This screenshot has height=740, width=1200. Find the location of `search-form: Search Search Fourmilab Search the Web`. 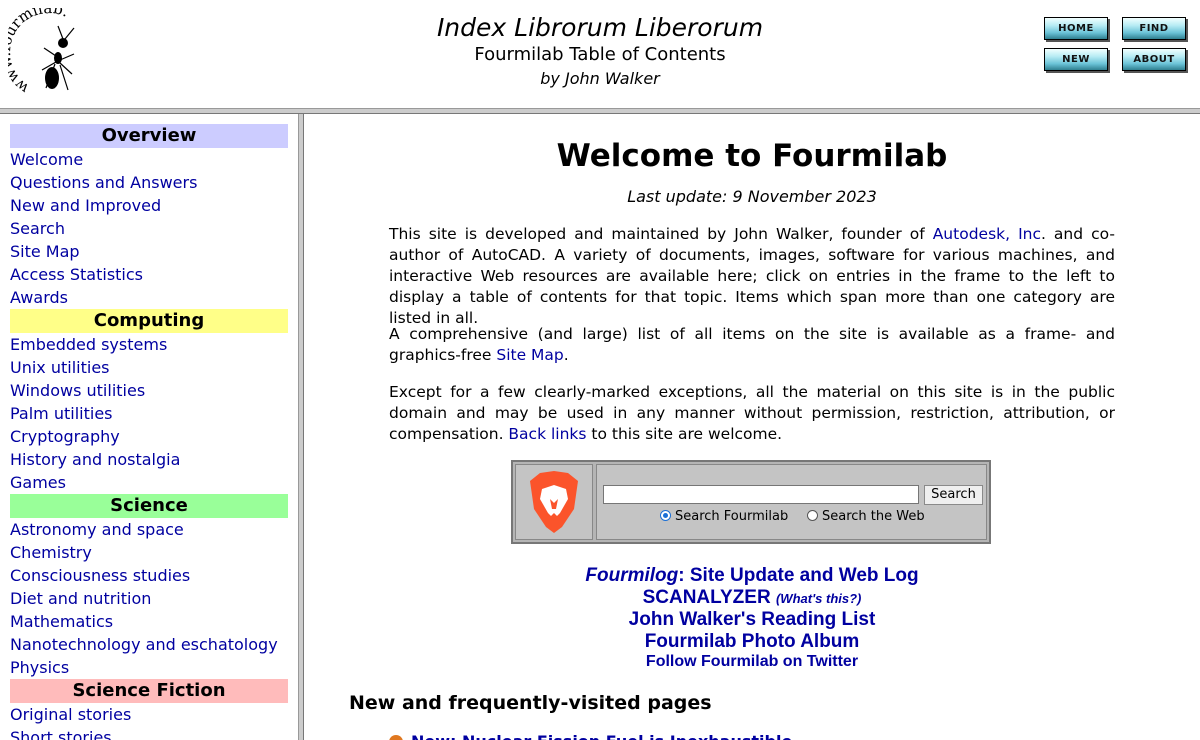

search-form: Search Search Fourmilab Search the Web is located at coordinates (791, 502).